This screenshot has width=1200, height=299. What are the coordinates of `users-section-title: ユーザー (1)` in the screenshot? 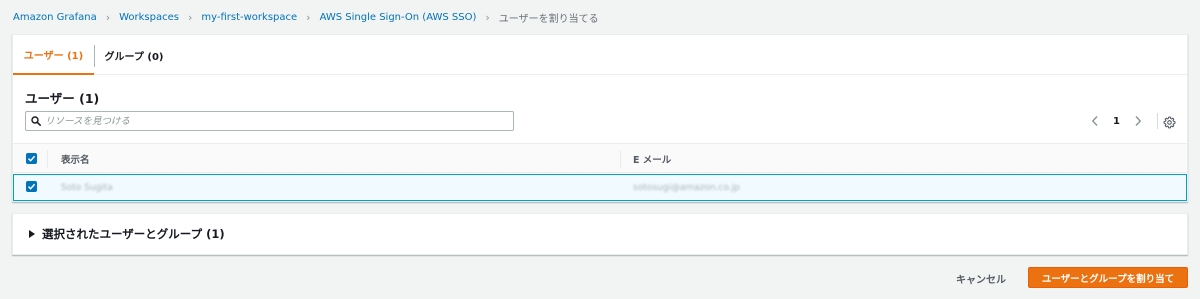 It's located at (62, 98).